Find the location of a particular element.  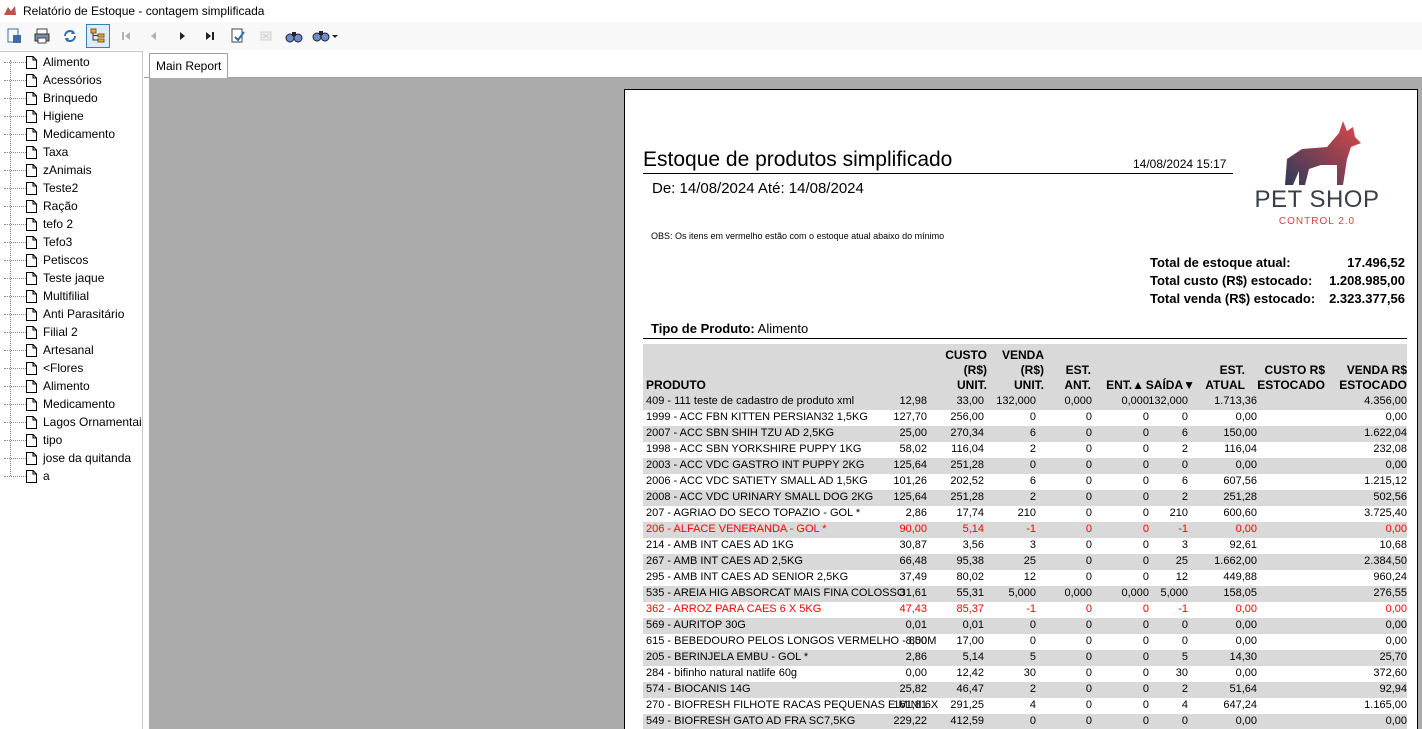

tree-item-label: Acessórios is located at coordinates (72, 80).